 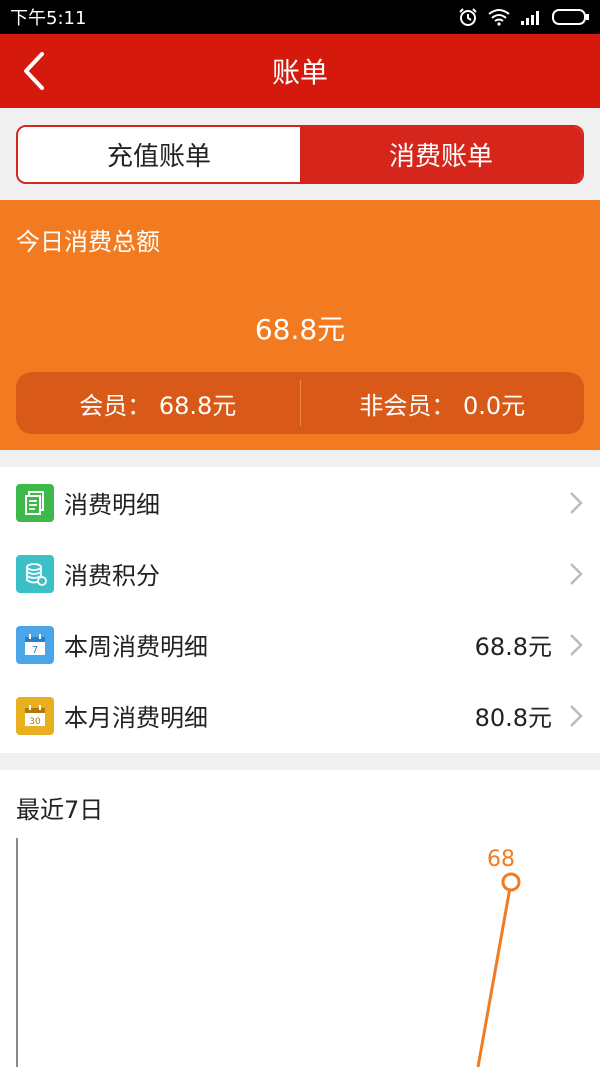 What do you see at coordinates (513, 718) in the screenshot?
I see `menu-item-value: 80.8元` at bounding box center [513, 718].